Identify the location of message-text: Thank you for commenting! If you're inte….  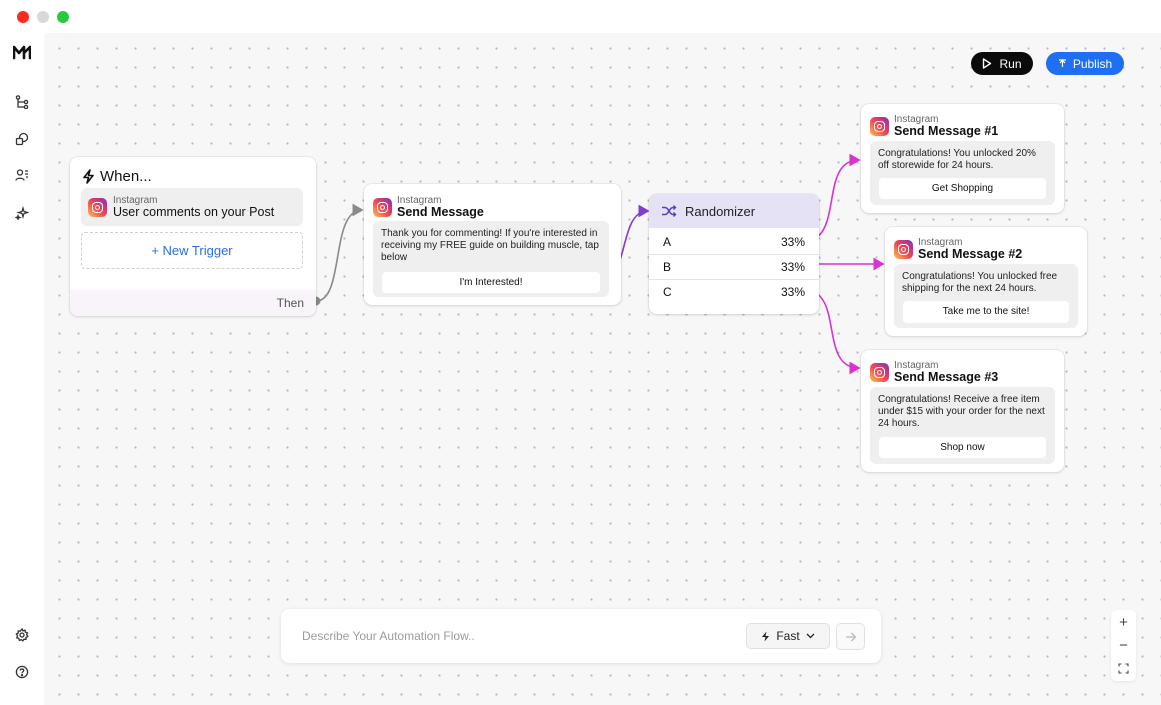
(490, 245).